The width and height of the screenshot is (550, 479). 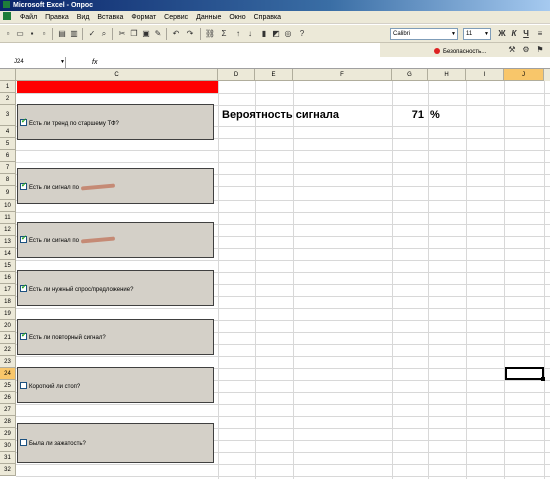 What do you see at coordinates (158, 34) in the screenshot?
I see `format-painter-icon: ✎` at bounding box center [158, 34].